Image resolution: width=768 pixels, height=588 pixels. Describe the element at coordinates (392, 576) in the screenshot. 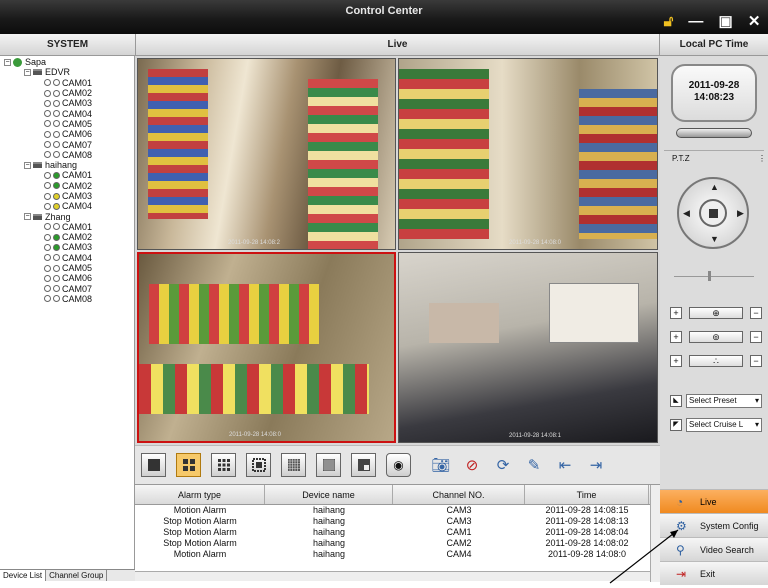

I see `horizontal-scrollbar` at that location.